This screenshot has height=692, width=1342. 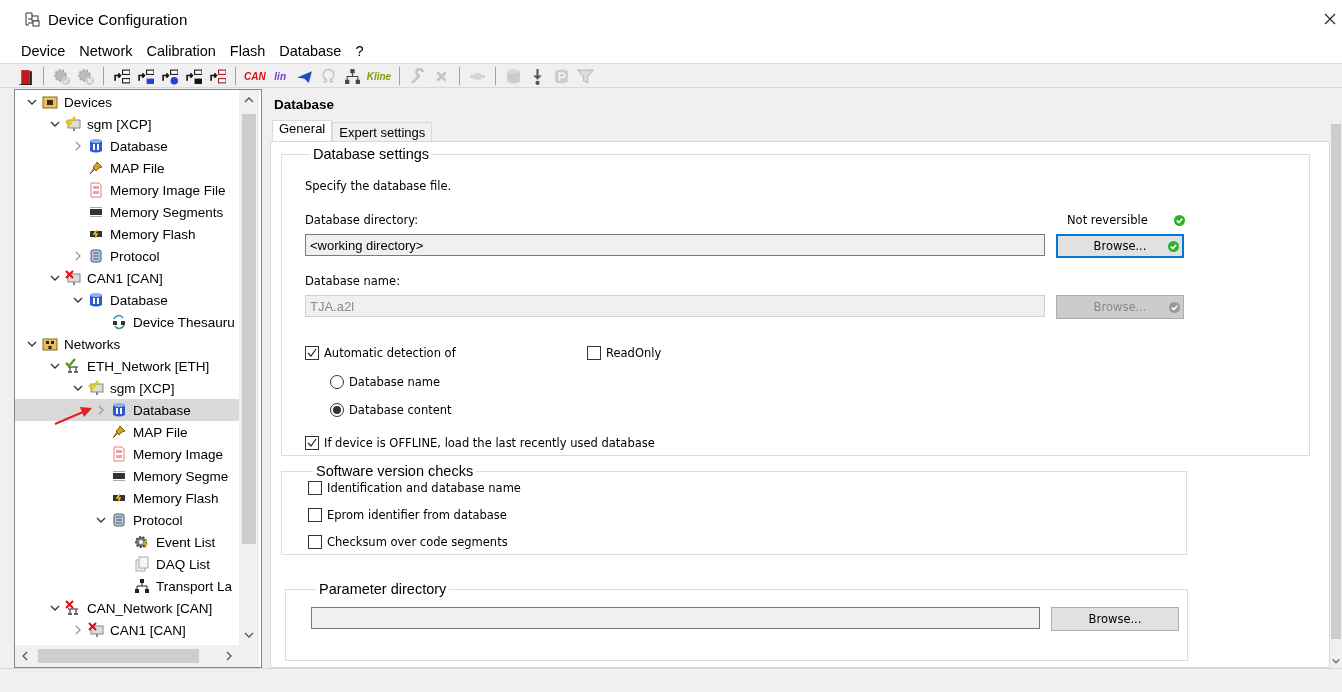 I want to click on tree-item: Memory Segme, so click(x=127, y=476).